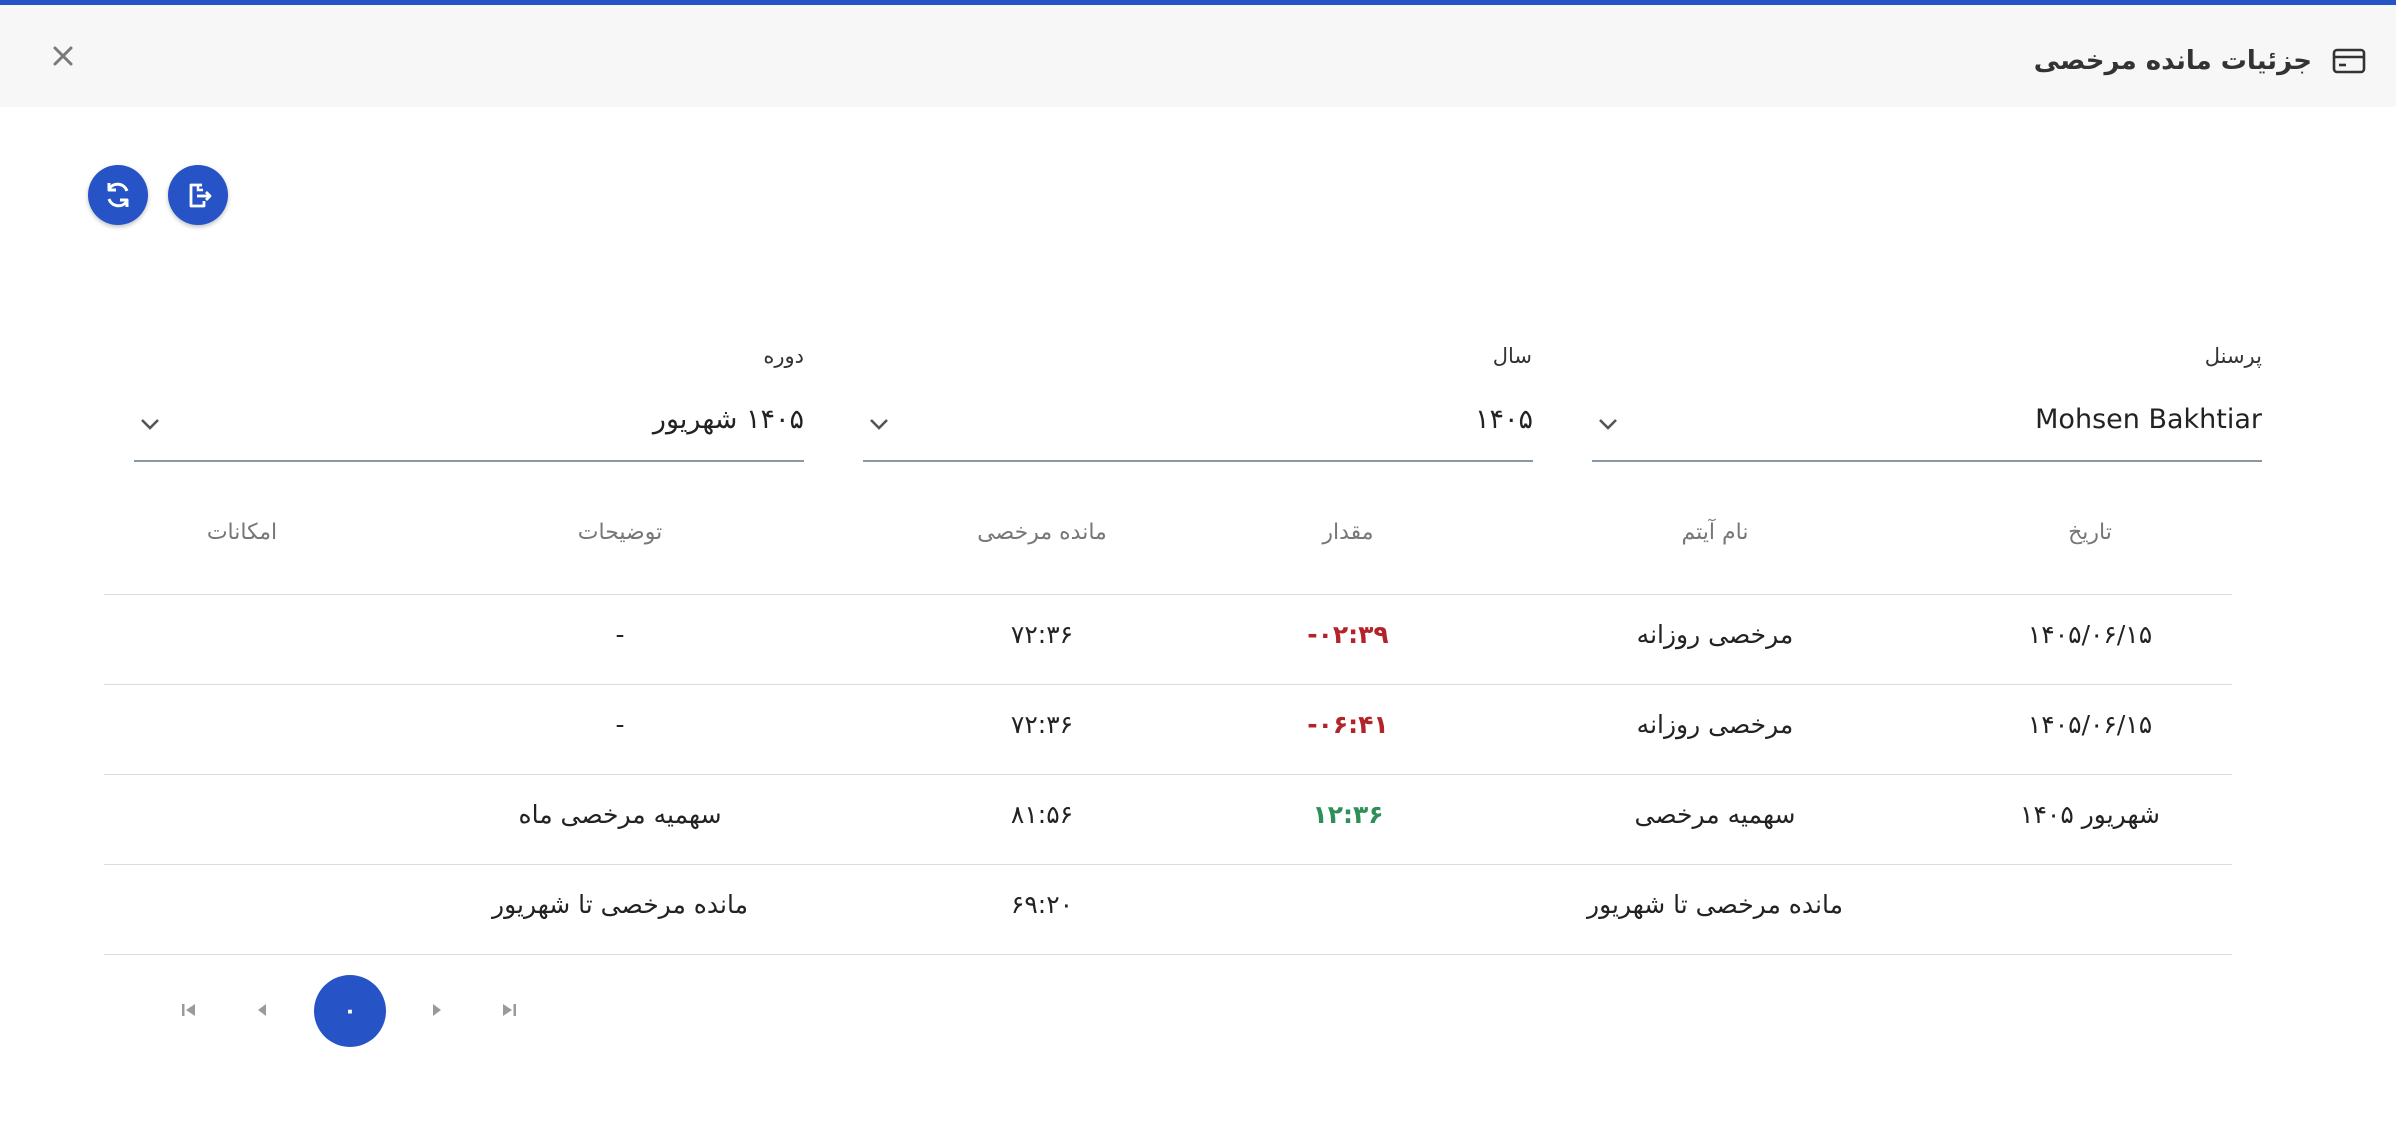  What do you see at coordinates (469, 430) in the screenshot?
I see `period-select: ۱۴۰۵ شهریور` at bounding box center [469, 430].